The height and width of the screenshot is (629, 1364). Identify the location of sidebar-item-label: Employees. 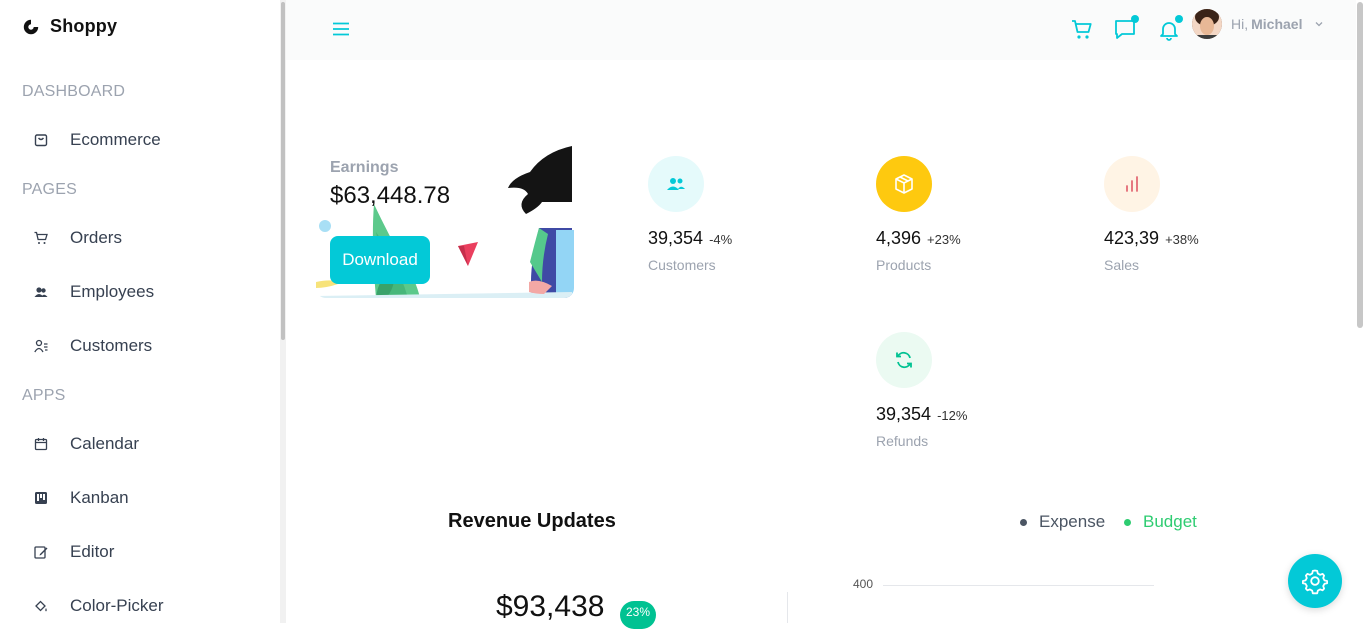
(112, 291).